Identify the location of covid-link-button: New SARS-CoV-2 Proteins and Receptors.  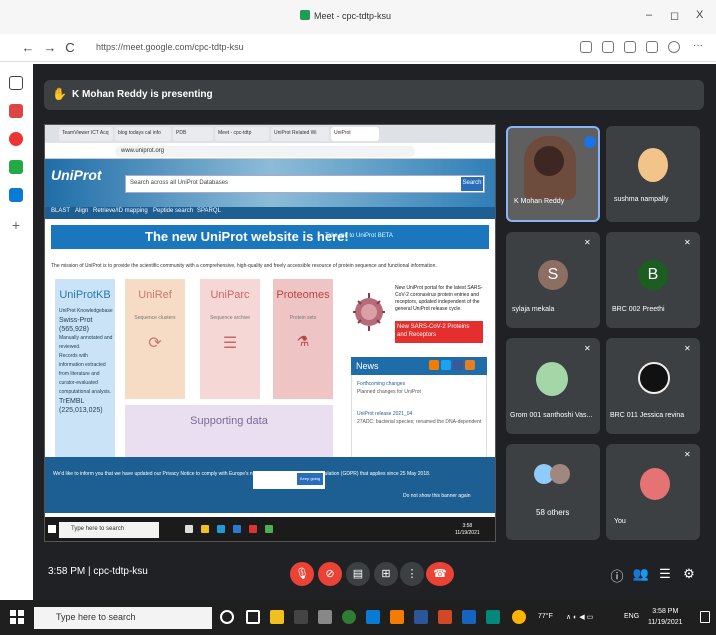
(439, 332).